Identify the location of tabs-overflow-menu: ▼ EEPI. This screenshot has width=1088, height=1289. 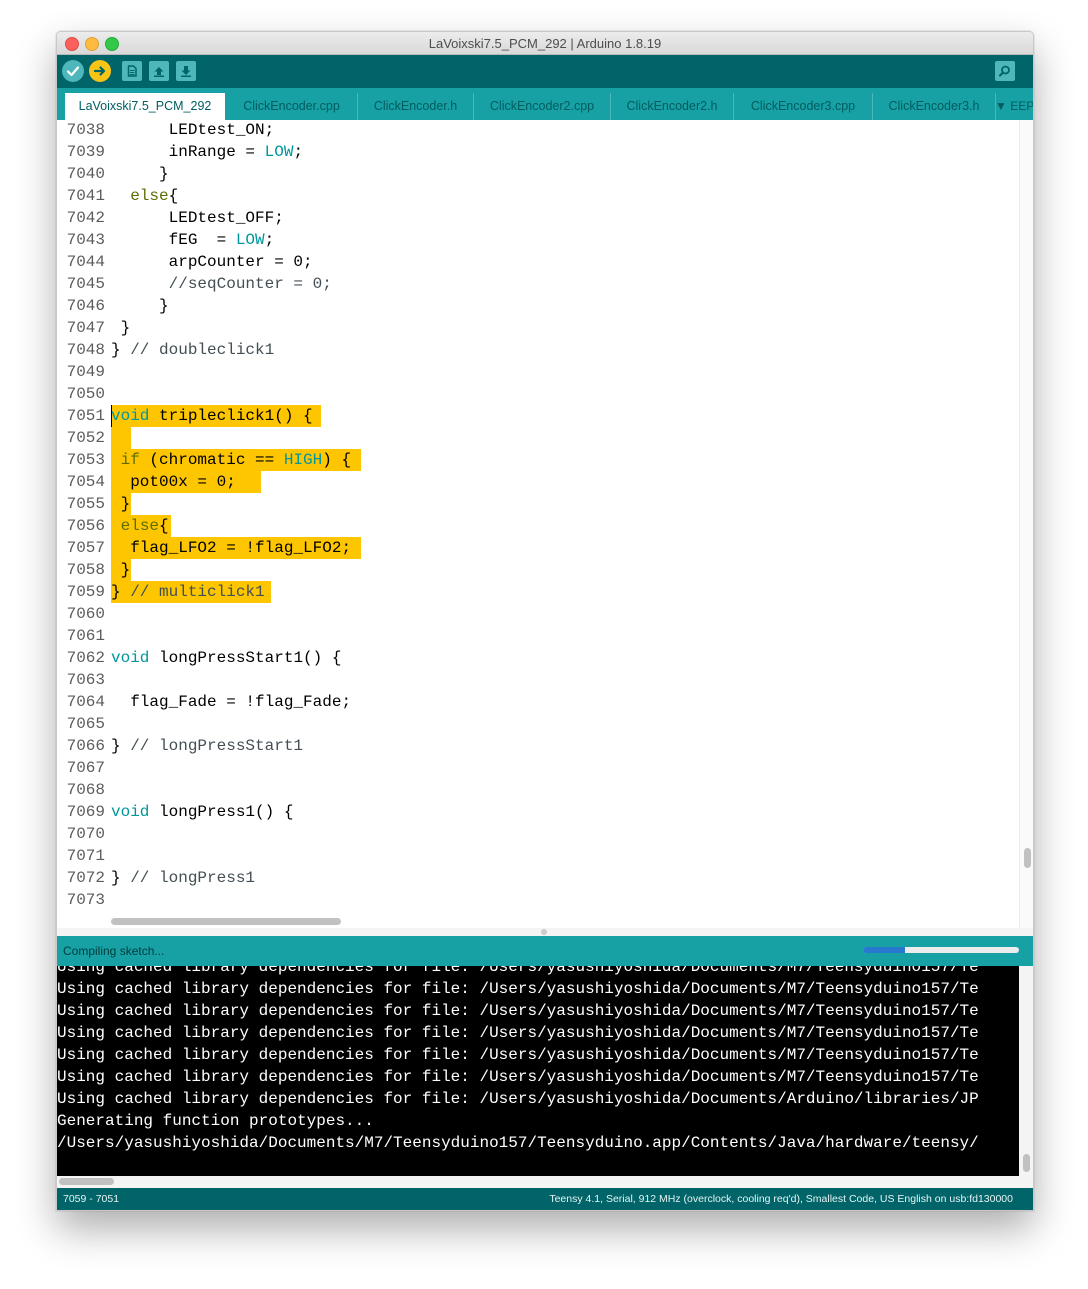
(1014, 106).